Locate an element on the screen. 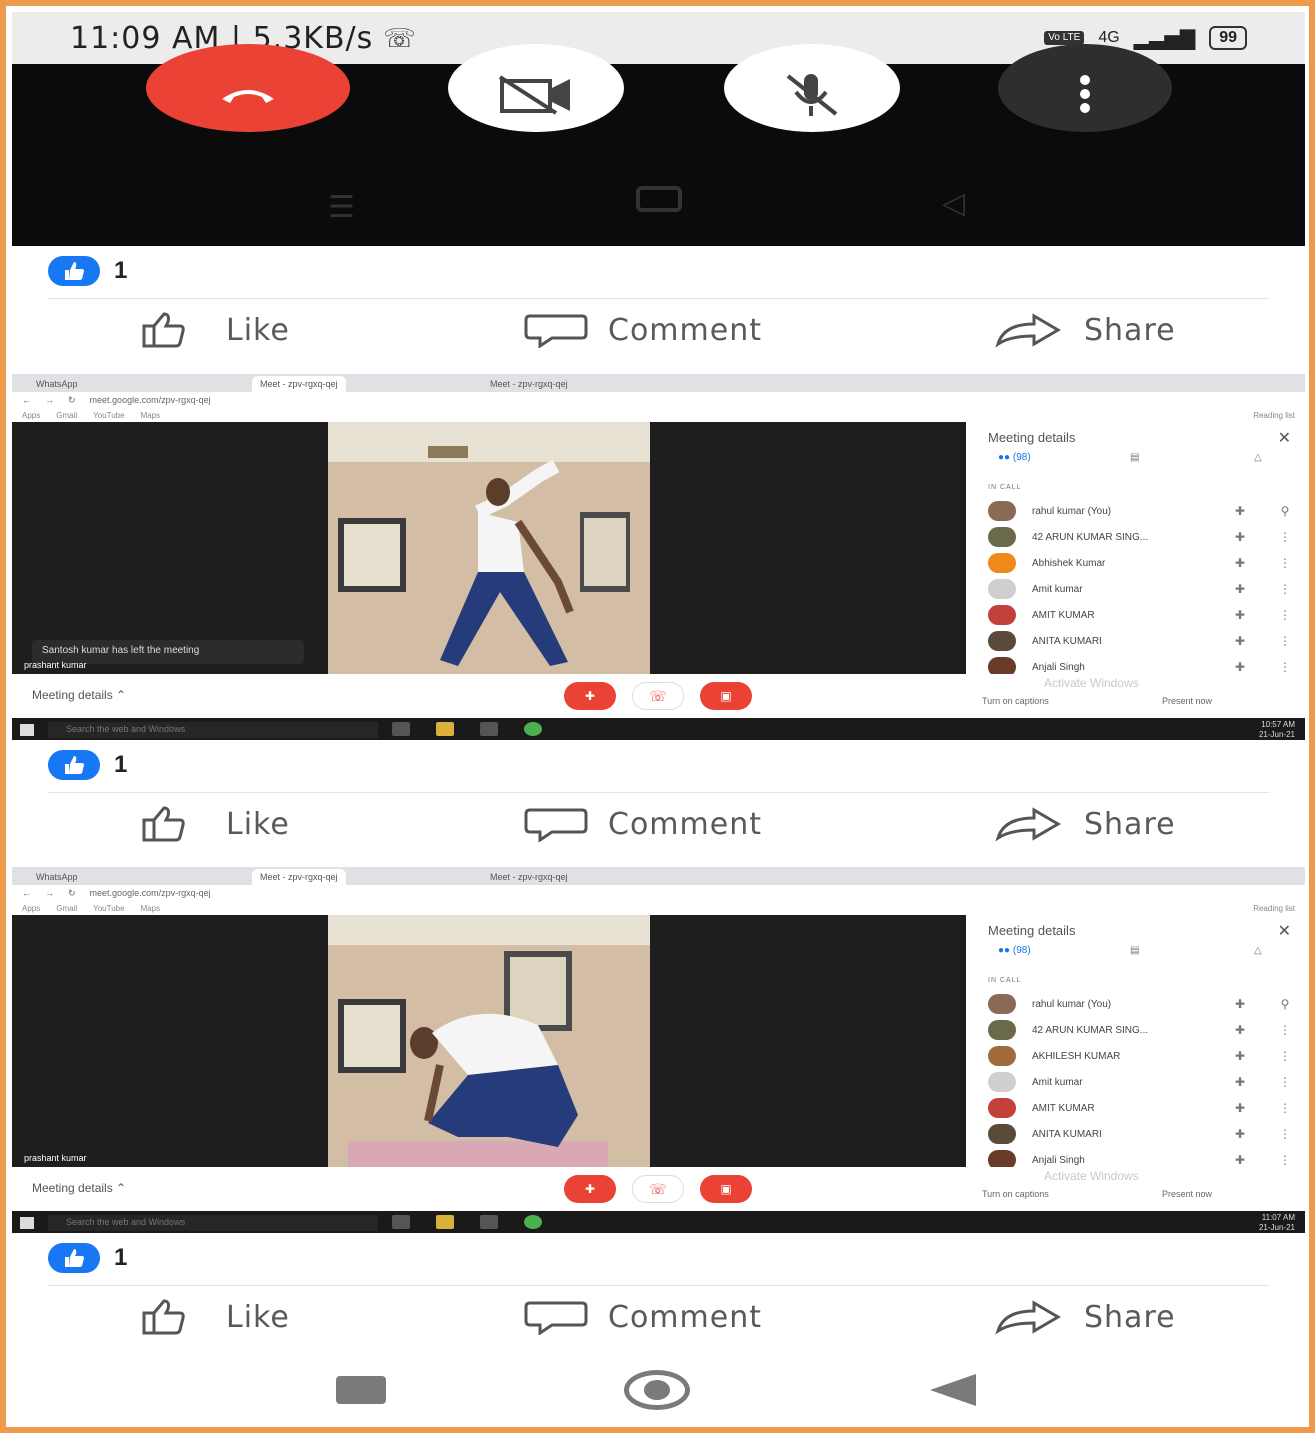 The image size is (1315, 1433). mic-off-button is located at coordinates (812, 88).